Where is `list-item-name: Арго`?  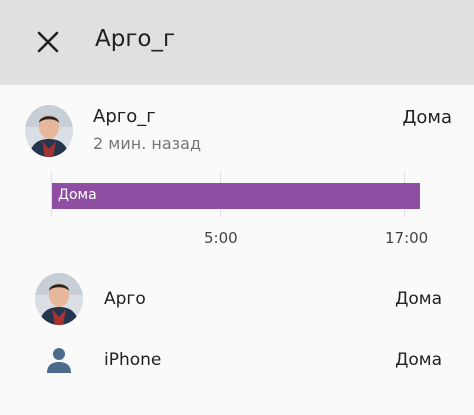 list-item-name: Арго is located at coordinates (125, 299).